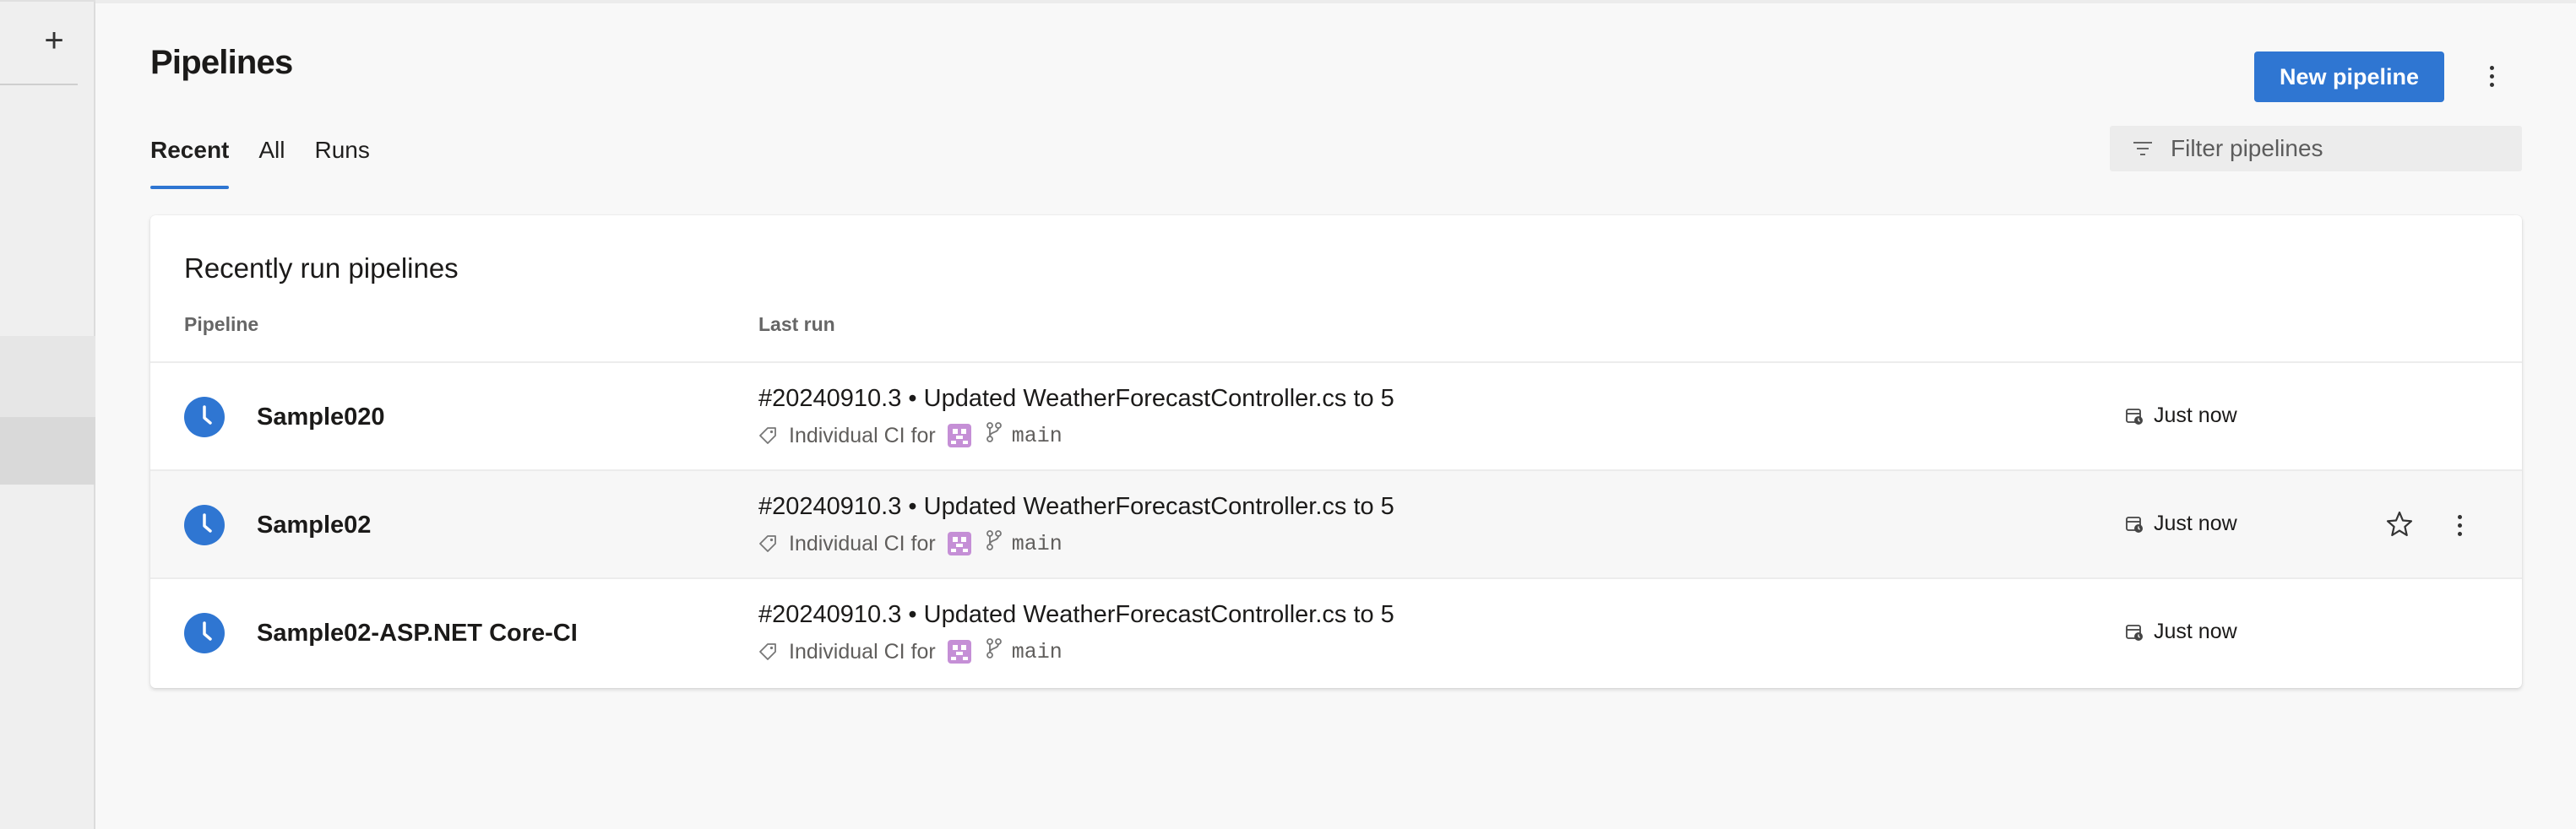 This screenshot has width=2576, height=829. Describe the element at coordinates (54, 40) in the screenshot. I see `add-icon: +` at that location.